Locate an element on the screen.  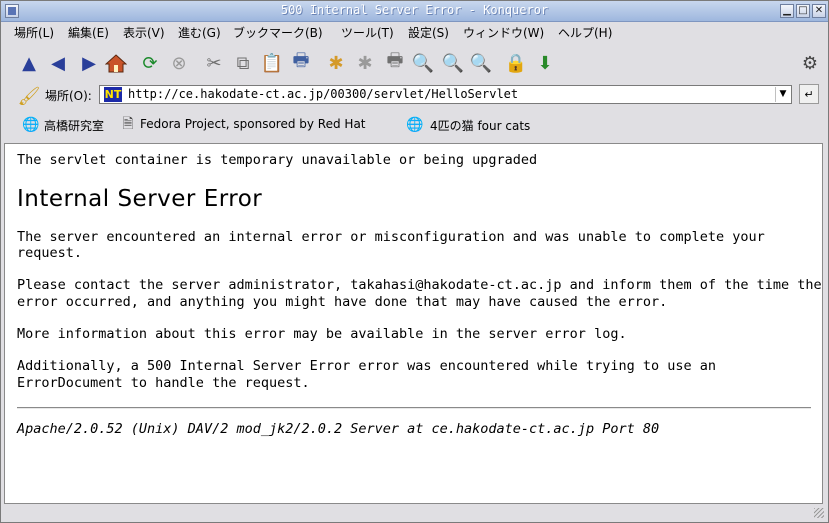
forward-icon: ▶ is located at coordinates (89, 63).